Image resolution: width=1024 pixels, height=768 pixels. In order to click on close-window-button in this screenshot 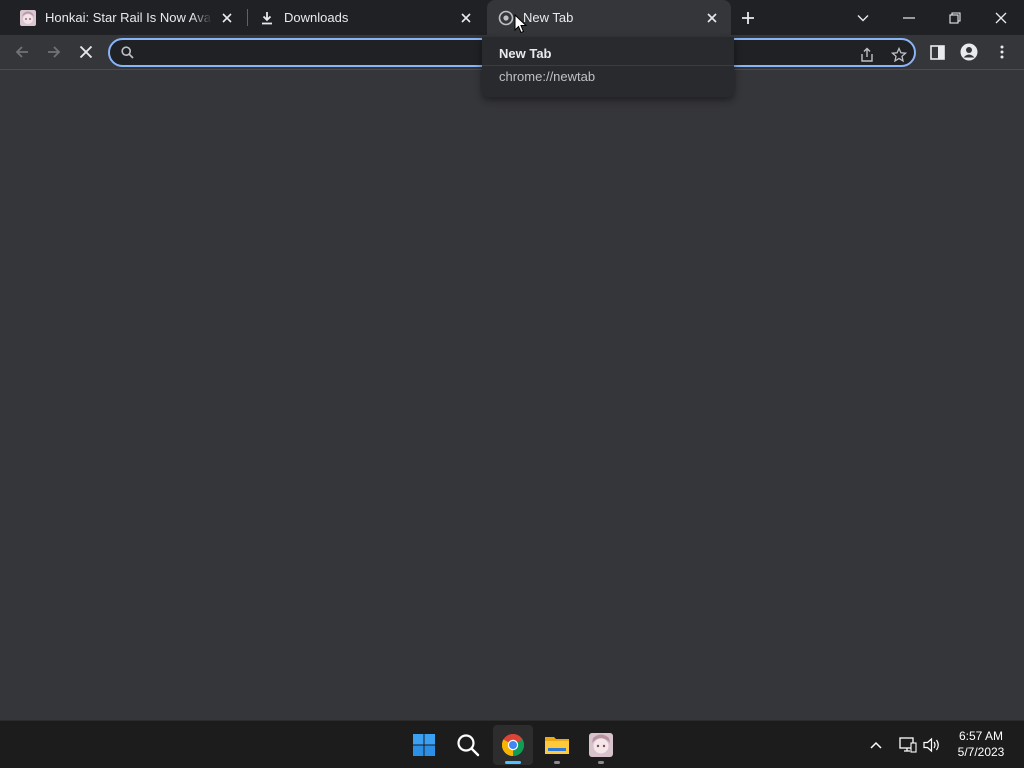, I will do `click(1001, 17)`.